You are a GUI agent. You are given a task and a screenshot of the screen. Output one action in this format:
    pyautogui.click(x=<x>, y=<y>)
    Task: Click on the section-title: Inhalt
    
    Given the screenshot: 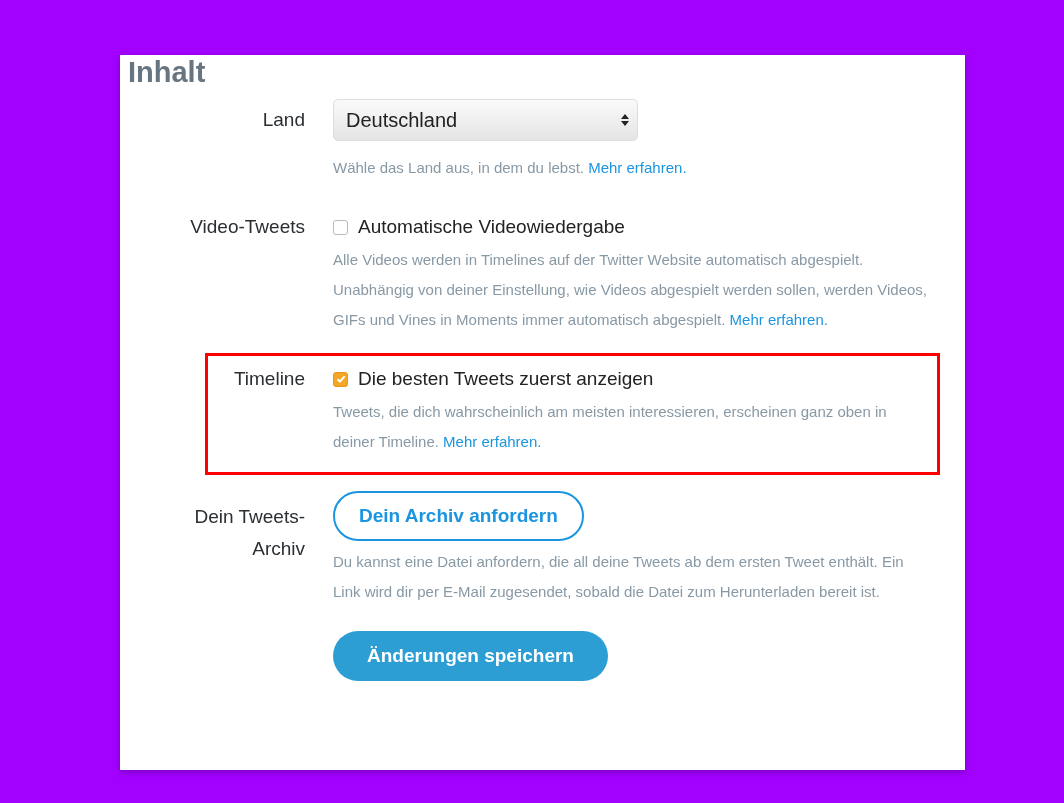 What is the action you would take?
    pyautogui.click(x=167, y=72)
    